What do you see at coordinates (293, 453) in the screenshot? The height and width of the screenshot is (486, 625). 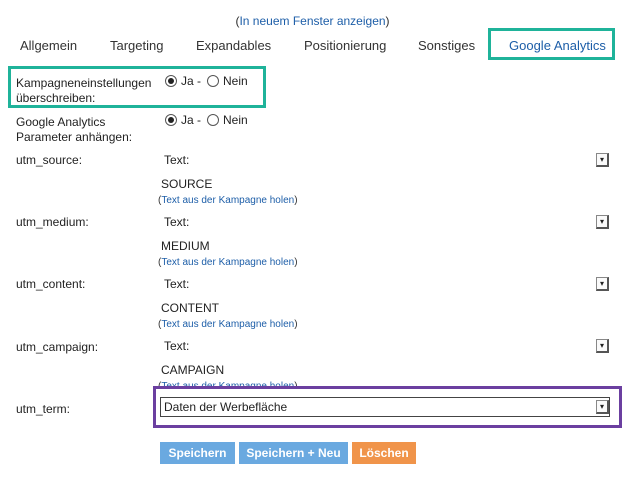 I see `save-new-button: Speichern + Neu` at bounding box center [293, 453].